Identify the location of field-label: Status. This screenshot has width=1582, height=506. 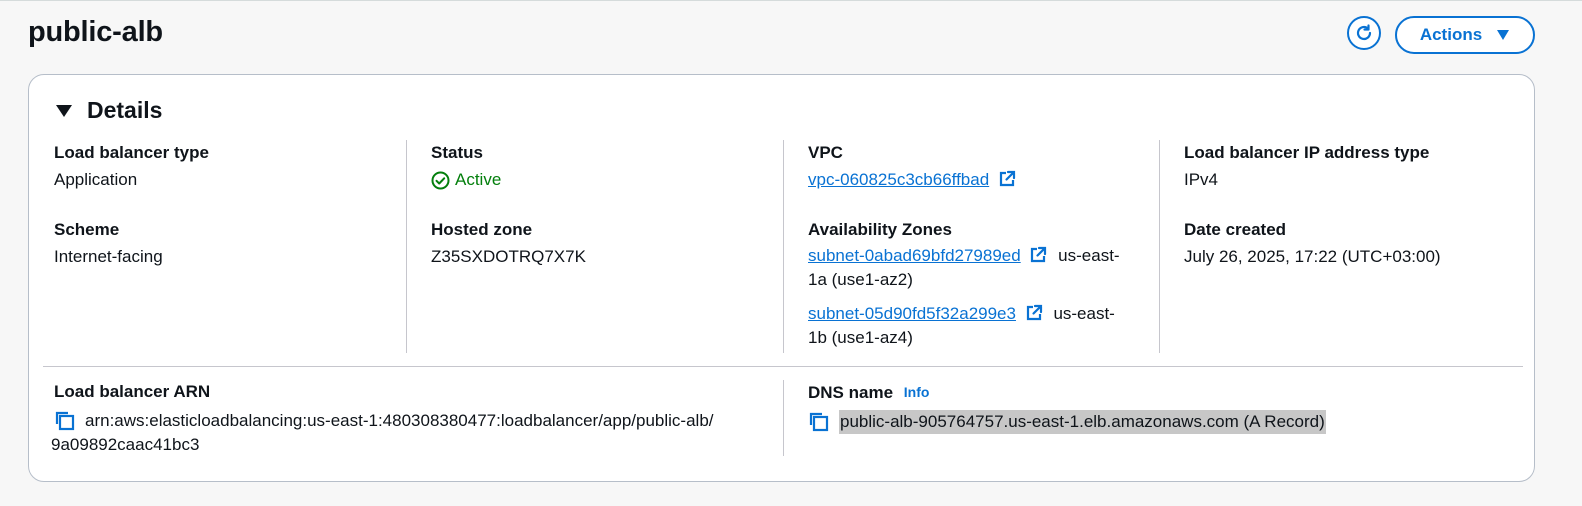
(457, 152).